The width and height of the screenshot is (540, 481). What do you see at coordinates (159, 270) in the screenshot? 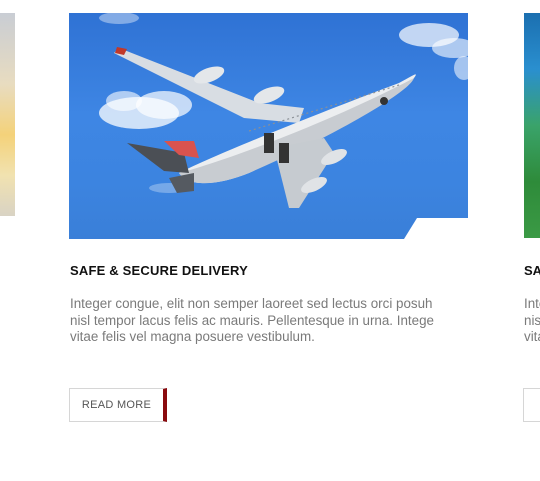
I see `card-title: SAFE & SECURE DELIVERY` at bounding box center [159, 270].